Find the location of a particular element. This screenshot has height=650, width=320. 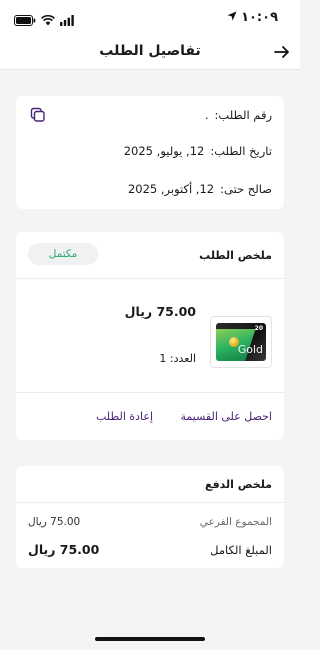

order-number-value: . is located at coordinates (206, 115).